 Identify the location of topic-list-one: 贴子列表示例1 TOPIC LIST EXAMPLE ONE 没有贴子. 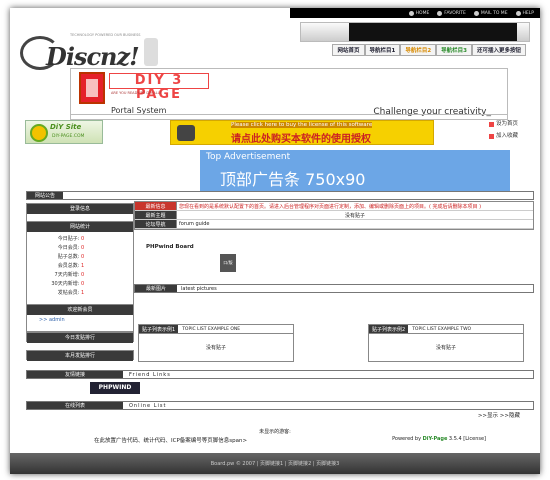
(216, 343).